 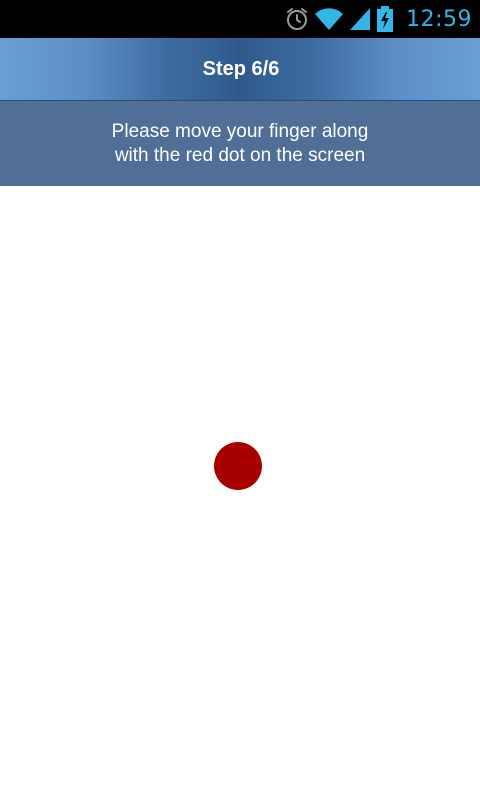 What do you see at coordinates (240, 19) in the screenshot?
I see `status-bar: 12:59` at bounding box center [240, 19].